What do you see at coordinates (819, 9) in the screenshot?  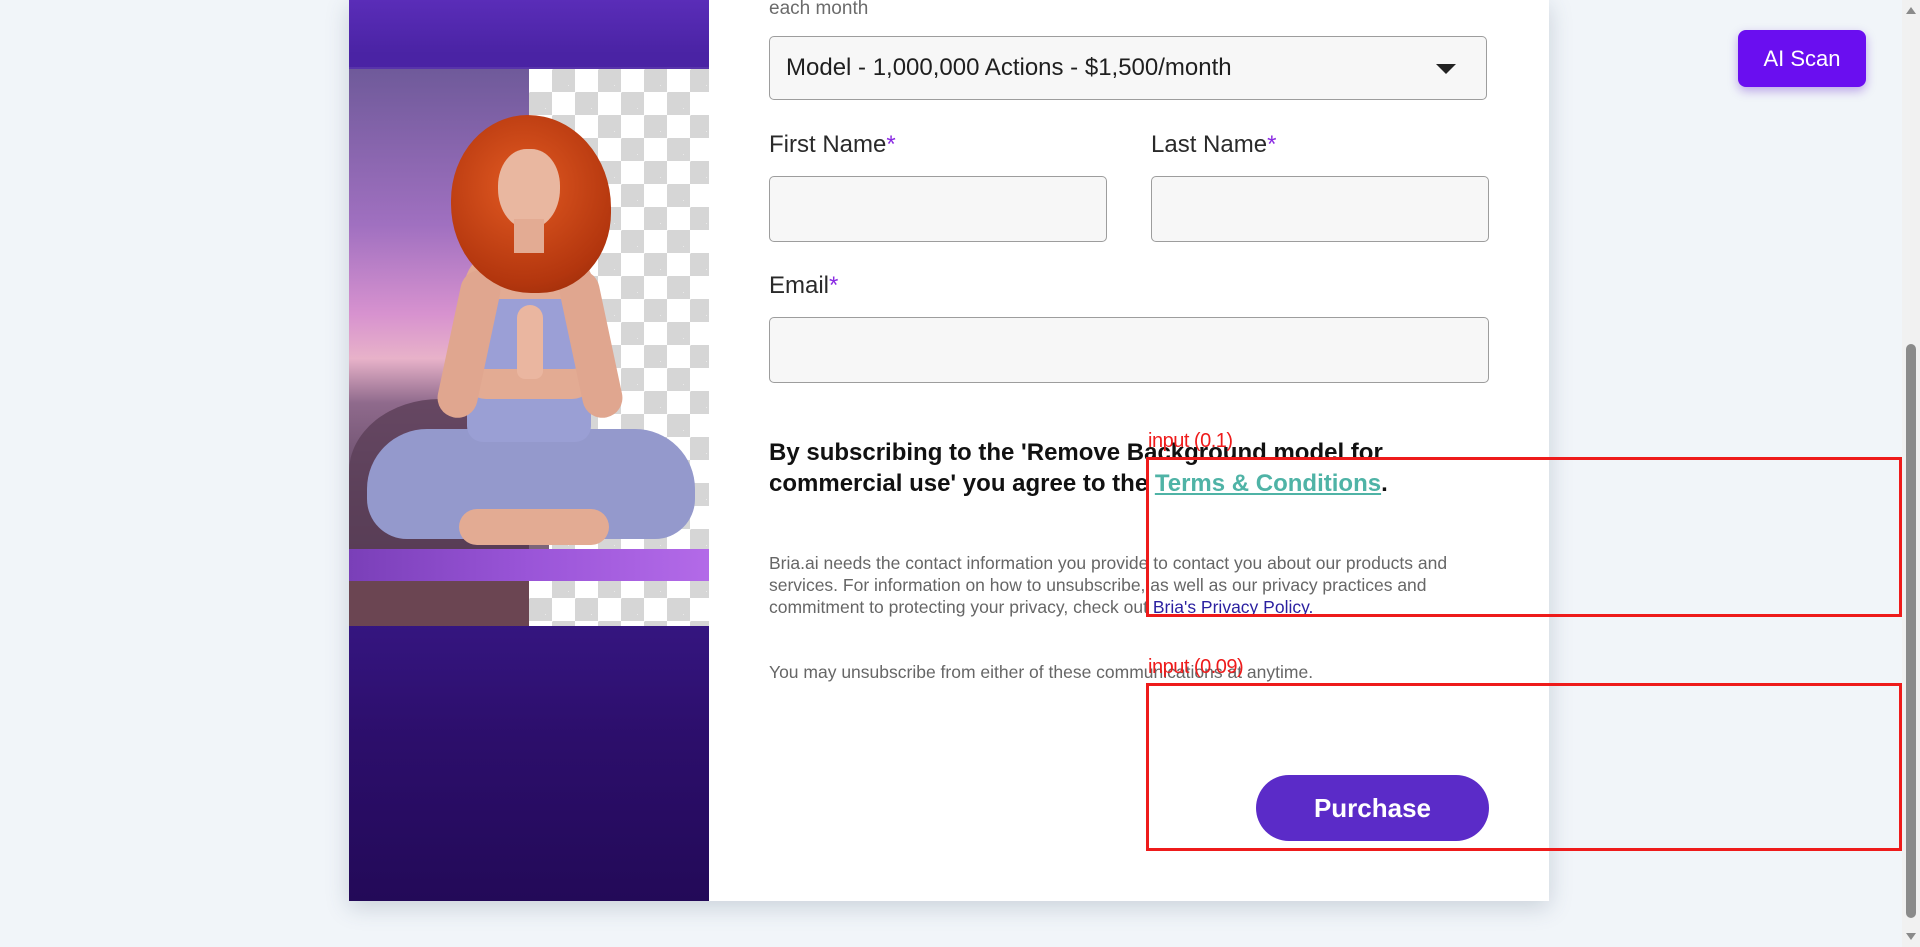 I see `plan-note: each month` at bounding box center [819, 9].